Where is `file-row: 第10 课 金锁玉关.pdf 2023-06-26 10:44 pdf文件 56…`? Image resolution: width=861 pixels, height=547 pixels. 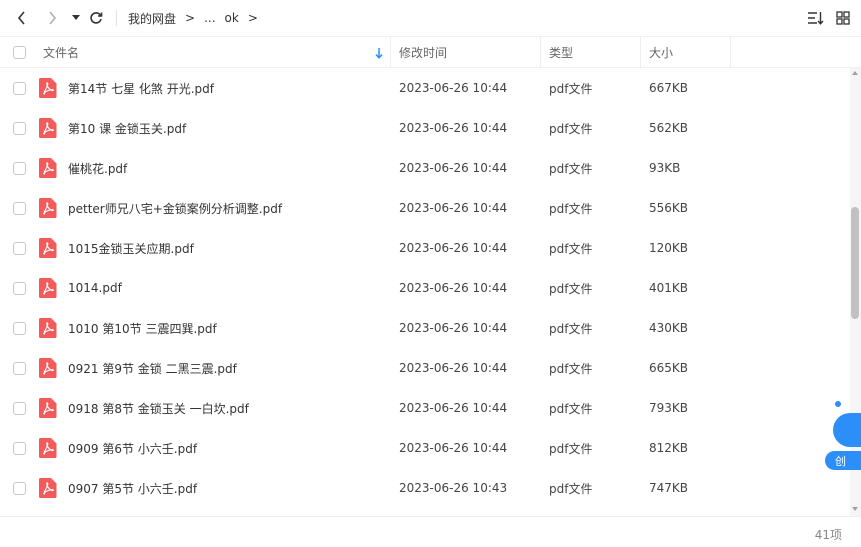
file-row: 第10 课 金锁玉关.pdf 2023-06-26 10:44 pdf文件 56… is located at coordinates (425, 128).